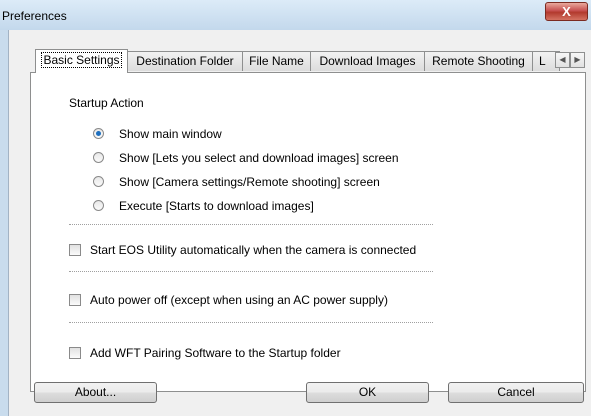 The image size is (591, 416). What do you see at coordinates (98, 181) in the screenshot?
I see `radio-show-camera-settings` at bounding box center [98, 181].